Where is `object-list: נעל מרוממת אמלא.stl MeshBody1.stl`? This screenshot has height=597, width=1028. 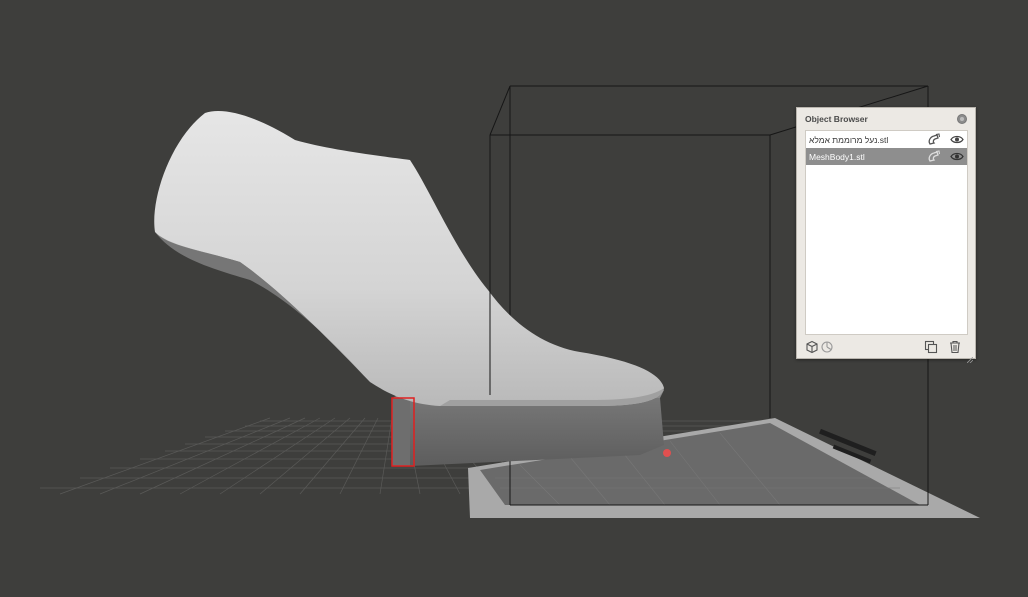
object-list: נעל מרוממת אמלא.stl MeshBody1.stl is located at coordinates (886, 232).